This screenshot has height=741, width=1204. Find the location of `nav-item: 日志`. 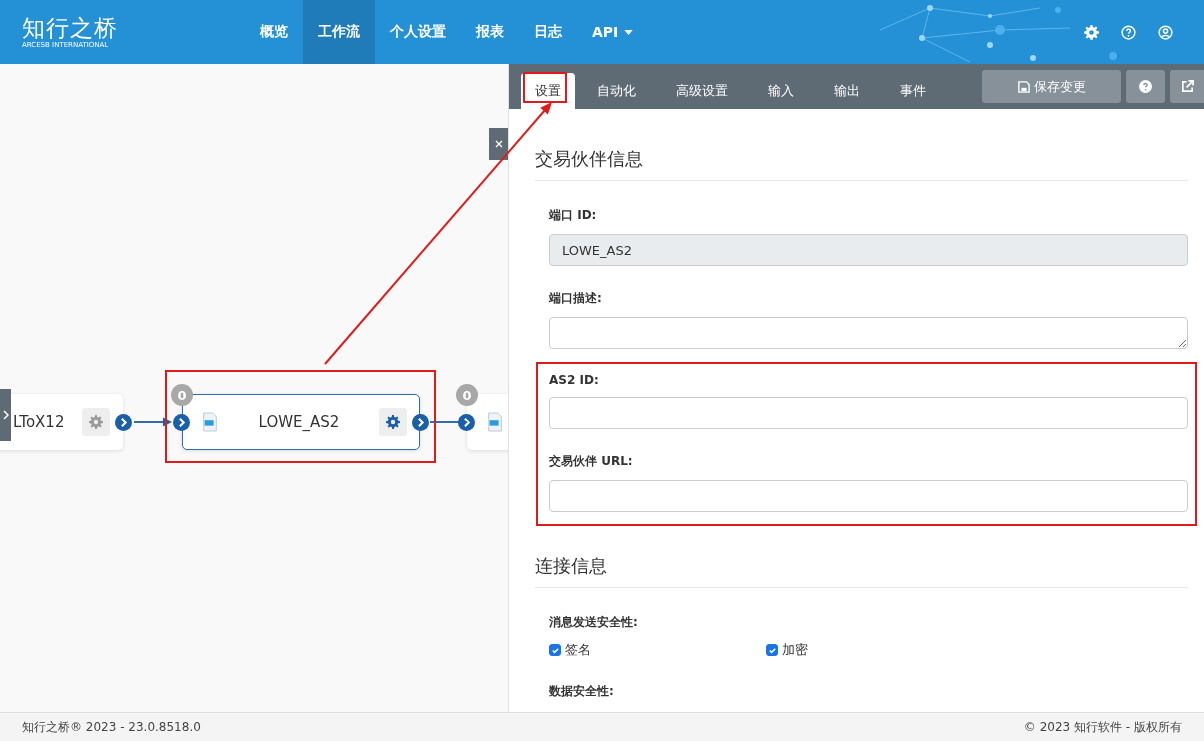

nav-item: 日志 is located at coordinates (548, 32).